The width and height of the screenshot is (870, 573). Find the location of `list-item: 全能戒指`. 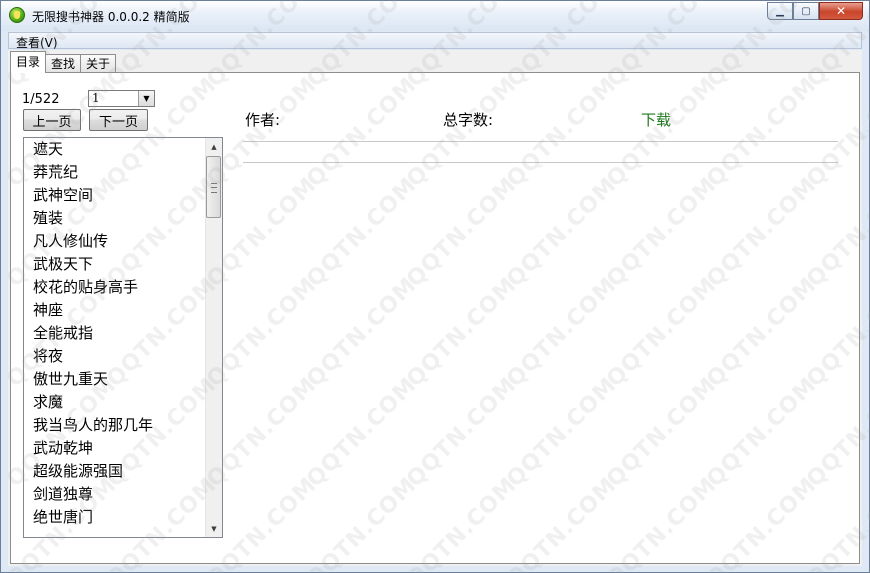

list-item: 全能戒指 is located at coordinates (114, 333).